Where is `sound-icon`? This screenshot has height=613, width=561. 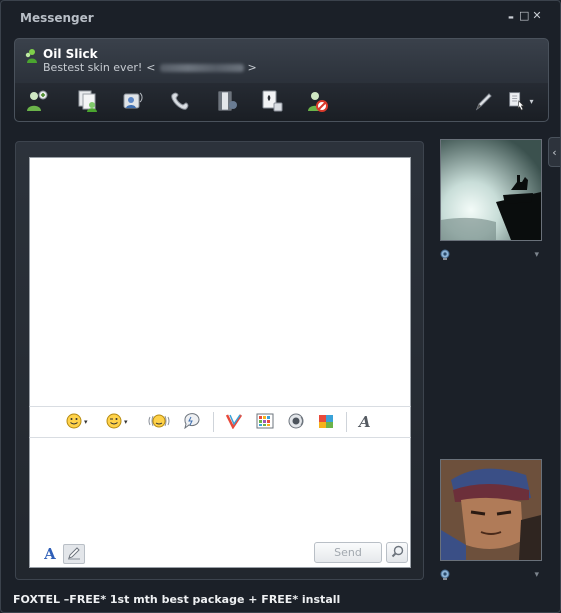 sound-icon is located at coordinates (296, 422).